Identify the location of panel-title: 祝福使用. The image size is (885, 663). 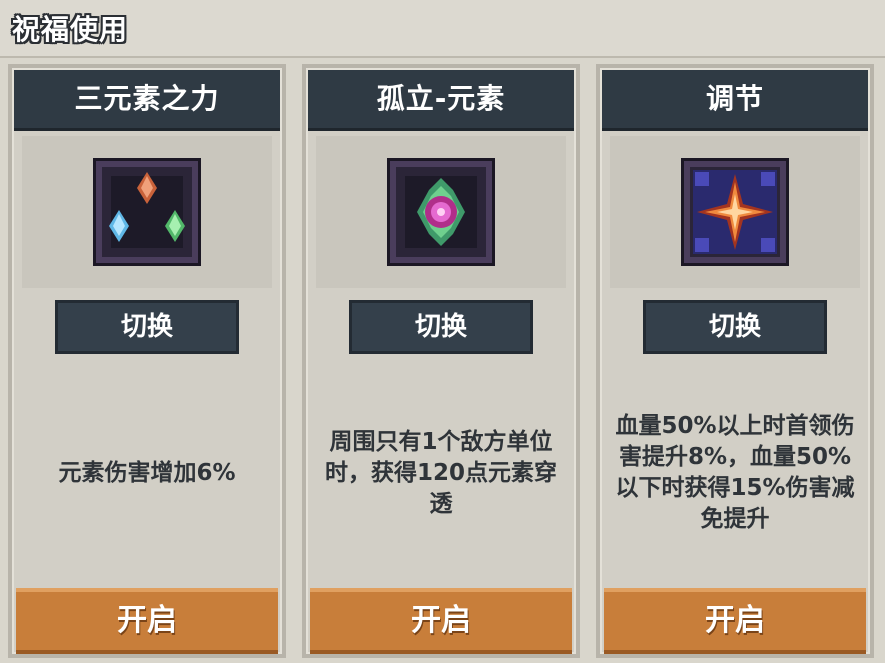
(70, 29).